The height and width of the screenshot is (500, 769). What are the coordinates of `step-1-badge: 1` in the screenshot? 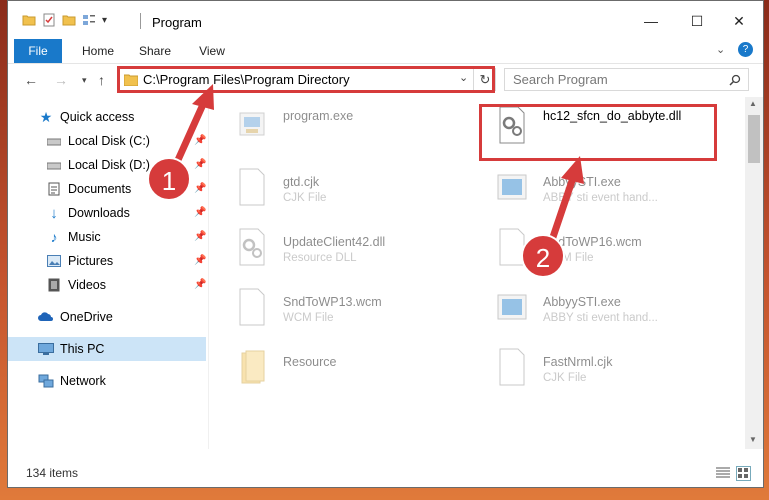 It's located at (169, 179).